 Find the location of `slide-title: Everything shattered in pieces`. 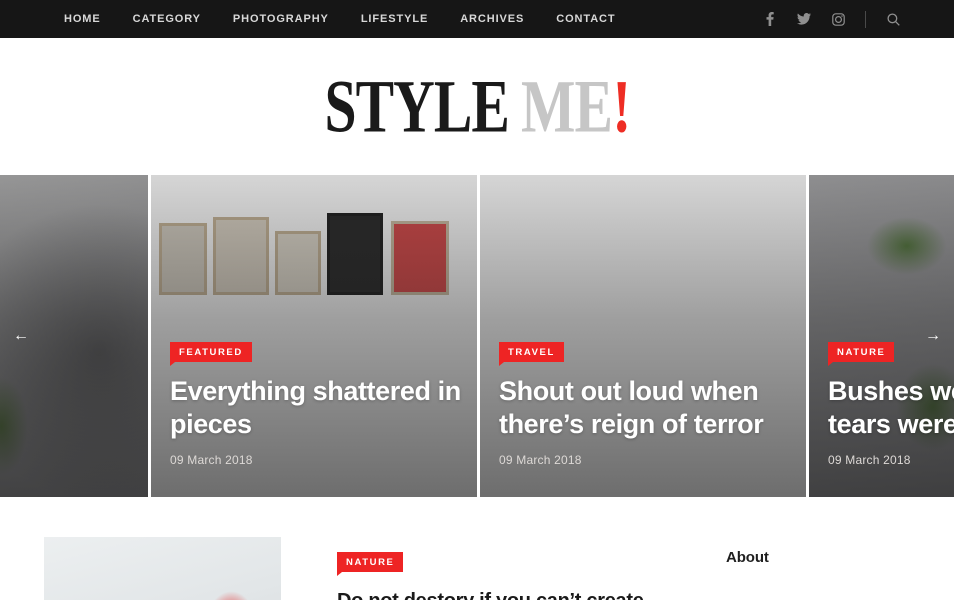

slide-title: Everything shattered in pieces is located at coordinates (316, 408).